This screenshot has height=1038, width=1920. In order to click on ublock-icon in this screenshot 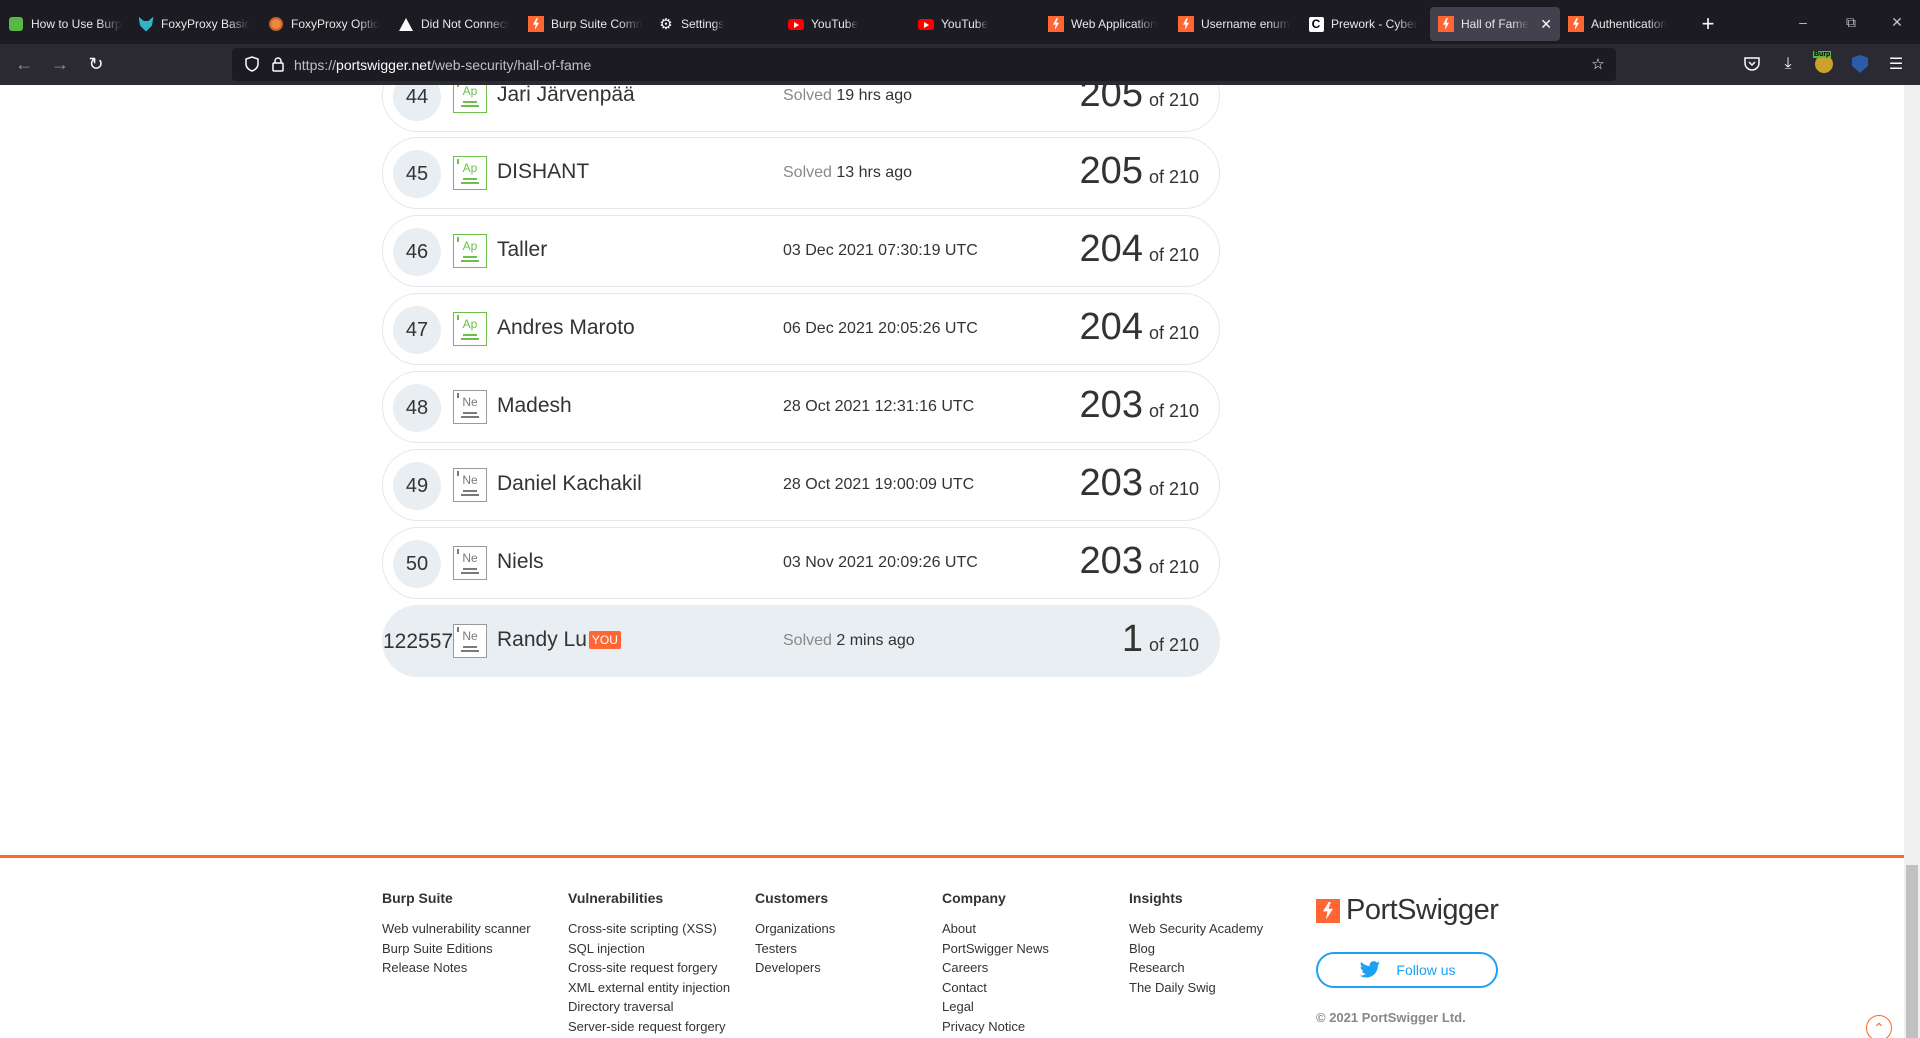, I will do `click(1860, 64)`.